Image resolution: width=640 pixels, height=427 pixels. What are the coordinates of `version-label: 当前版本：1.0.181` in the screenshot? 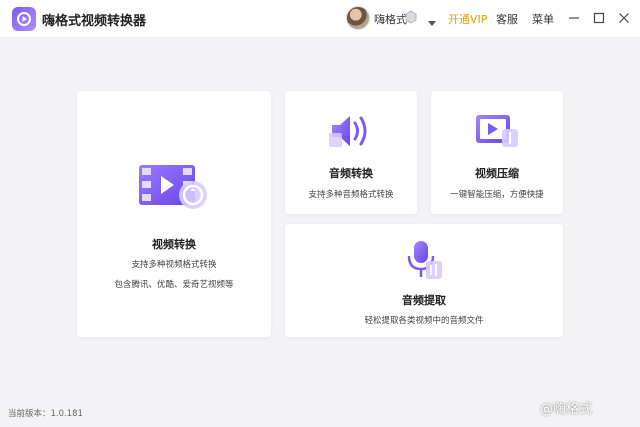 It's located at (45, 414).